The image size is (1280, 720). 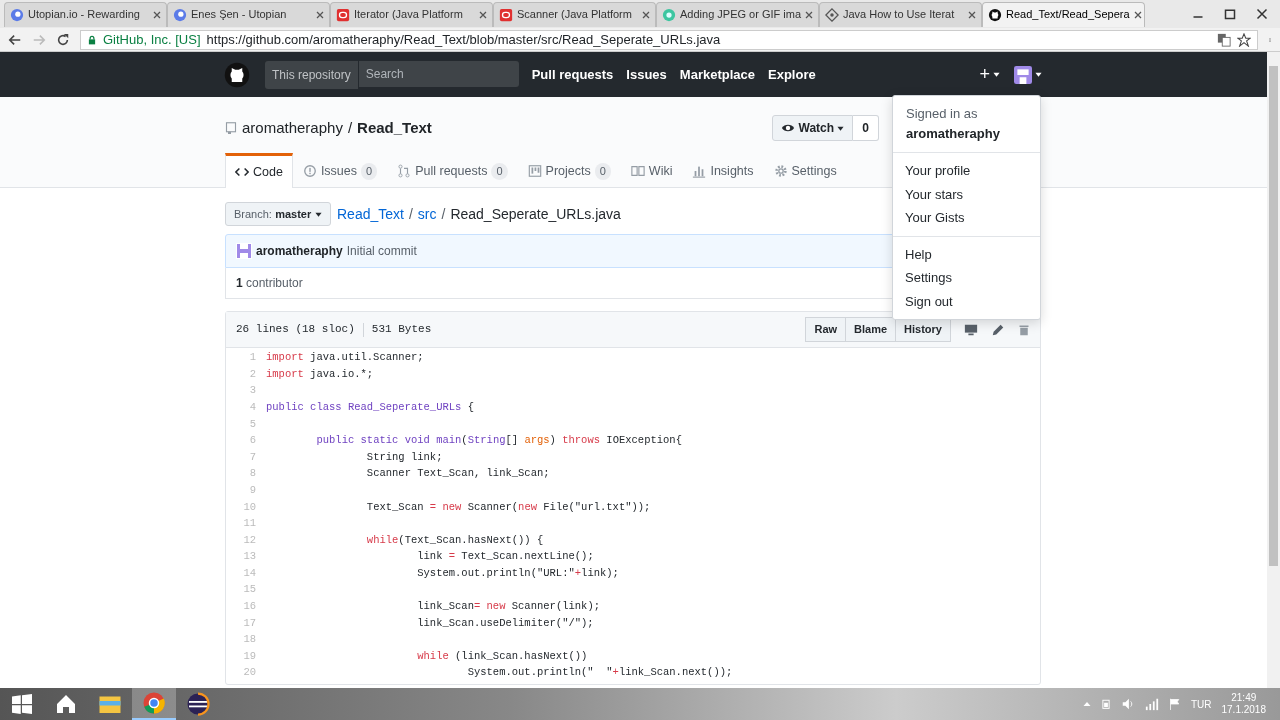 What do you see at coordinates (249, 573) in the screenshot?
I see `line-number: 14` at bounding box center [249, 573].